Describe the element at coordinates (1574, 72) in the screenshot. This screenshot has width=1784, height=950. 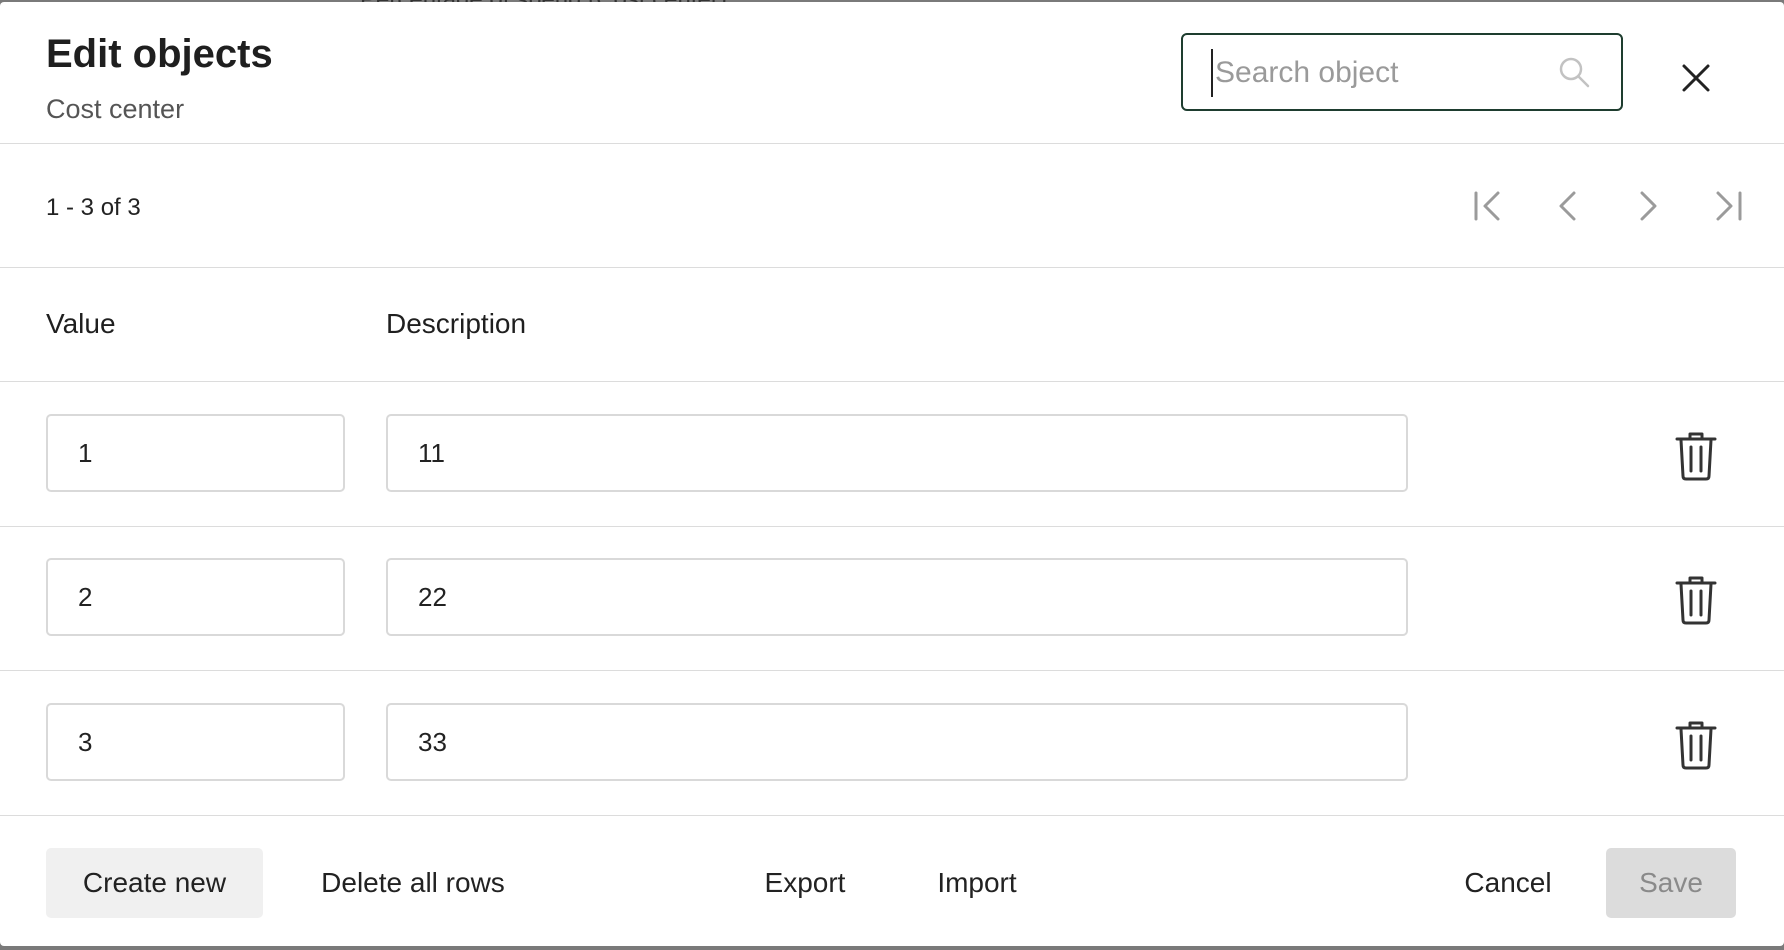
I see `search-icon` at that location.